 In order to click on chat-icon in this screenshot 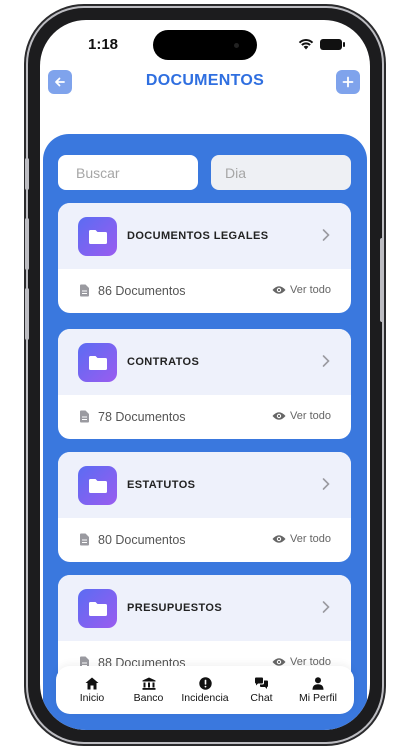, I will do `click(261, 683)`.